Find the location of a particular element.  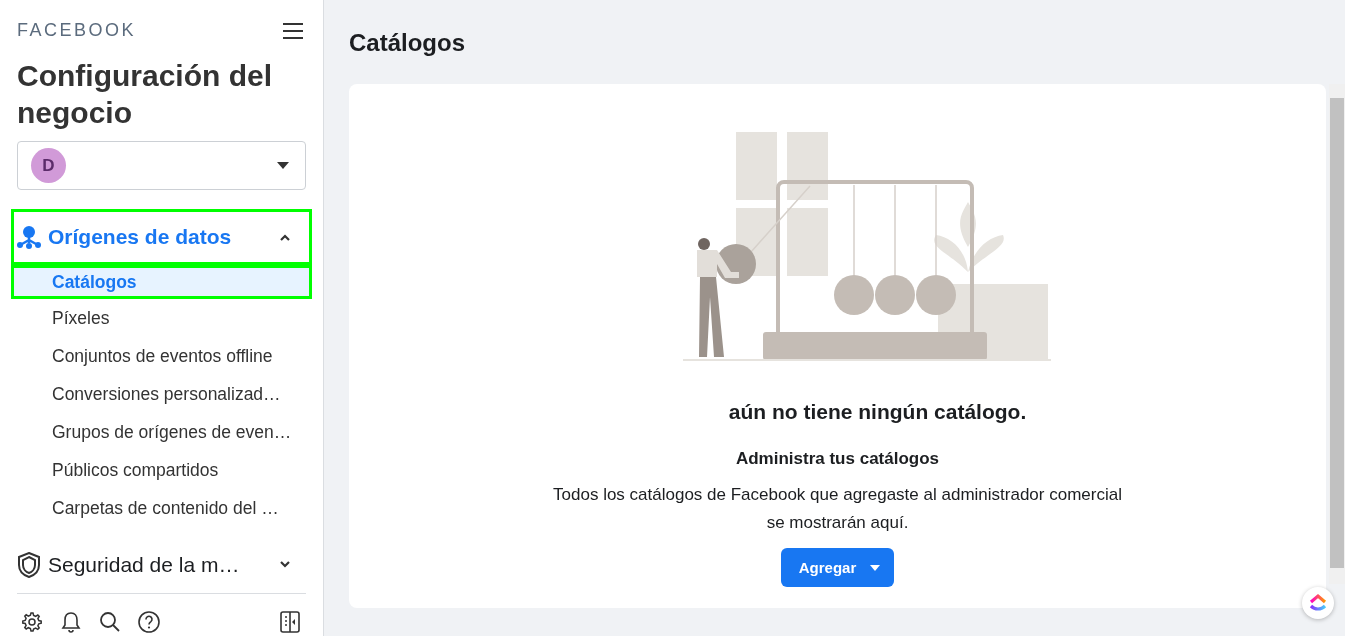

nav-section: Orígenes de datos is located at coordinates (161, 237).